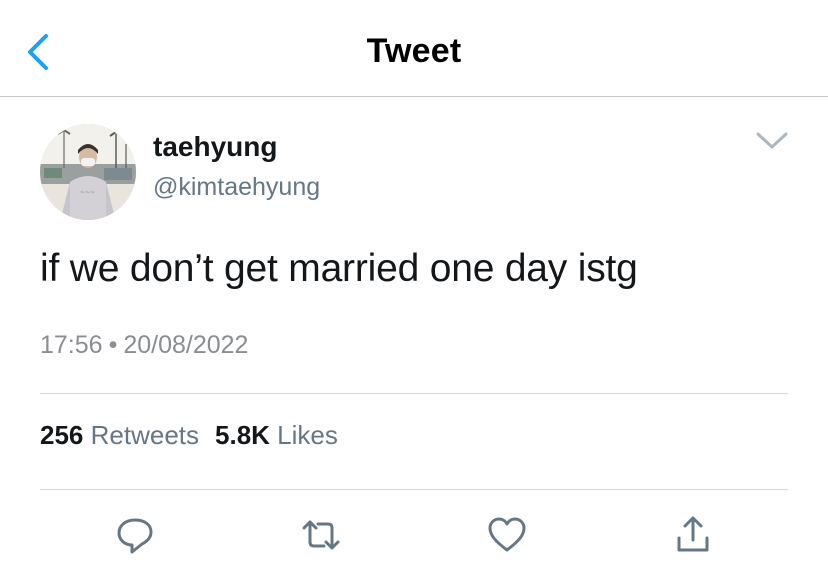 This screenshot has height=574, width=828. Describe the element at coordinates (414, 489) in the screenshot. I see `divider-bottom` at that location.